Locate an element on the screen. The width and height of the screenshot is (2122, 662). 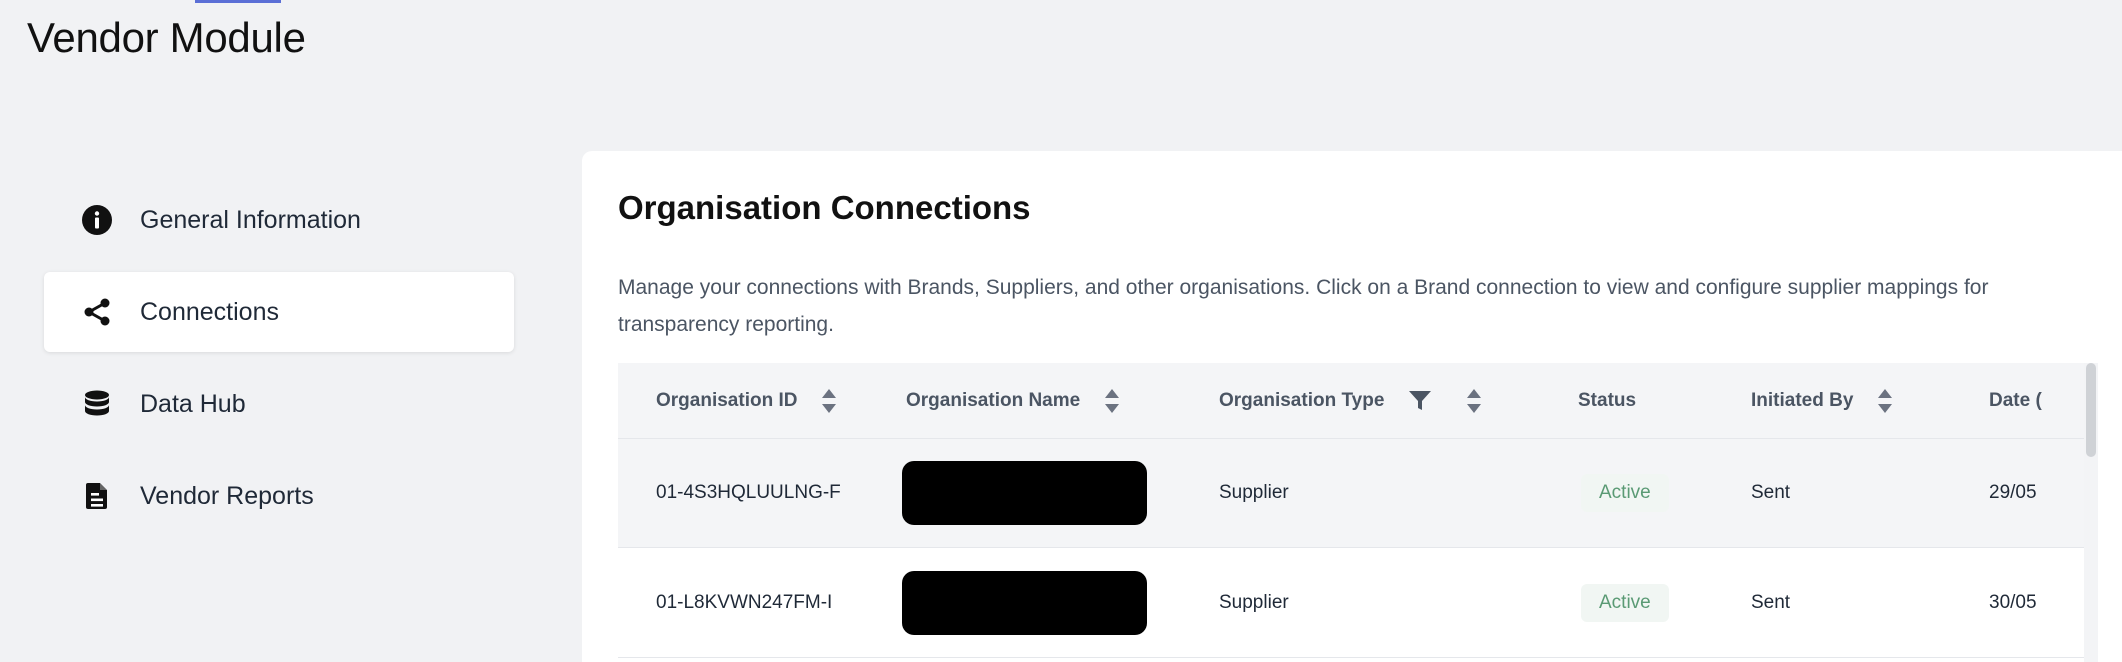
column-header-initiated-by: Initiated By is located at coordinates (1870, 401).